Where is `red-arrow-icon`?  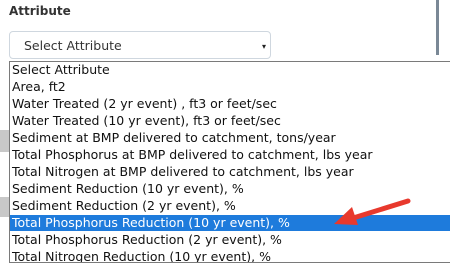
red-arrow-icon is located at coordinates (372, 211).